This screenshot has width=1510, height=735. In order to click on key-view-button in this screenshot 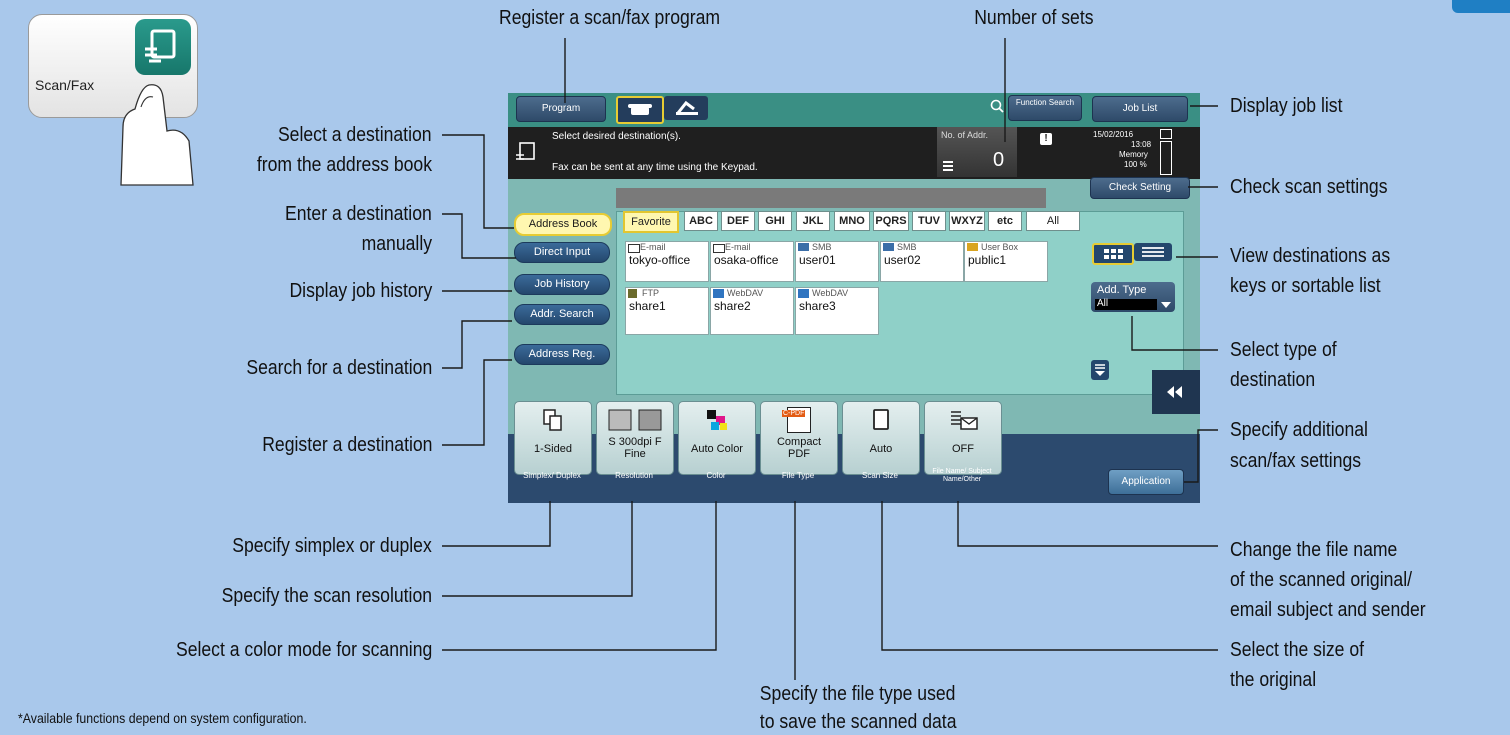, I will do `click(1113, 254)`.